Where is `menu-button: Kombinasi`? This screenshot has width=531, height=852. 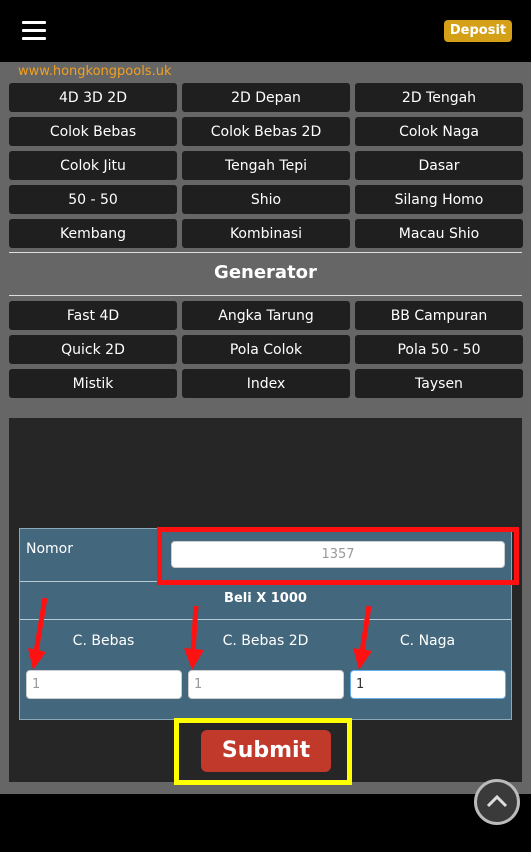
menu-button: Kombinasi is located at coordinates (266, 233).